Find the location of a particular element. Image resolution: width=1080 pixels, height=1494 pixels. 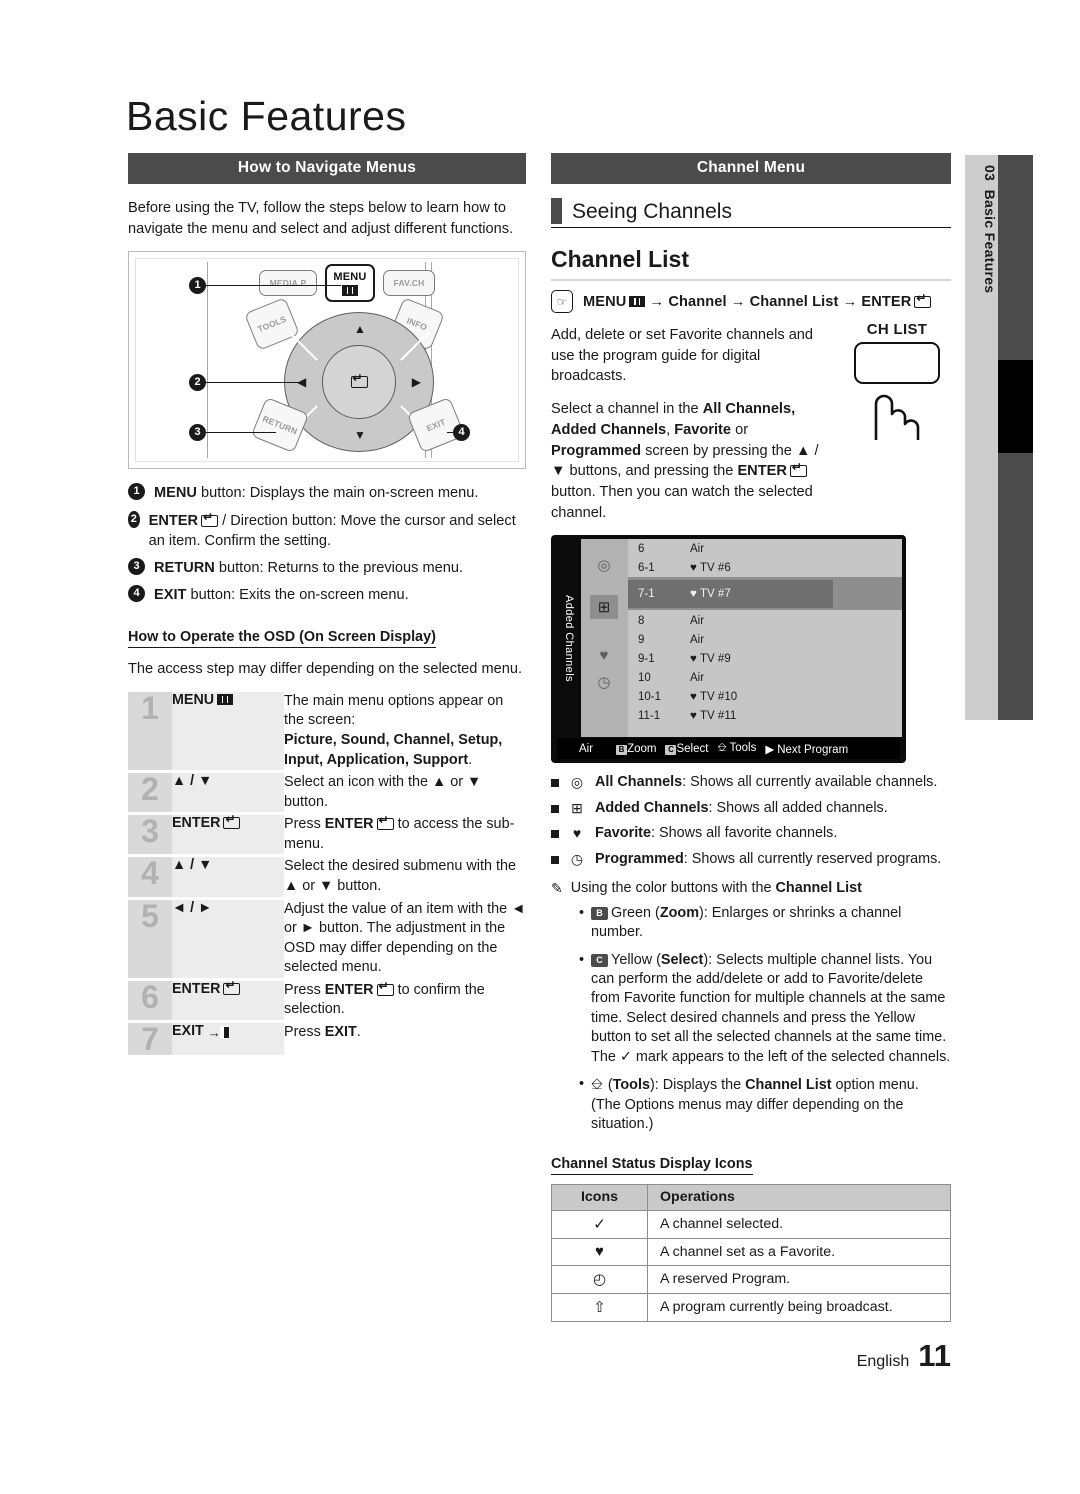

step-key: ▲ / ▼ is located at coordinates (228, 877).